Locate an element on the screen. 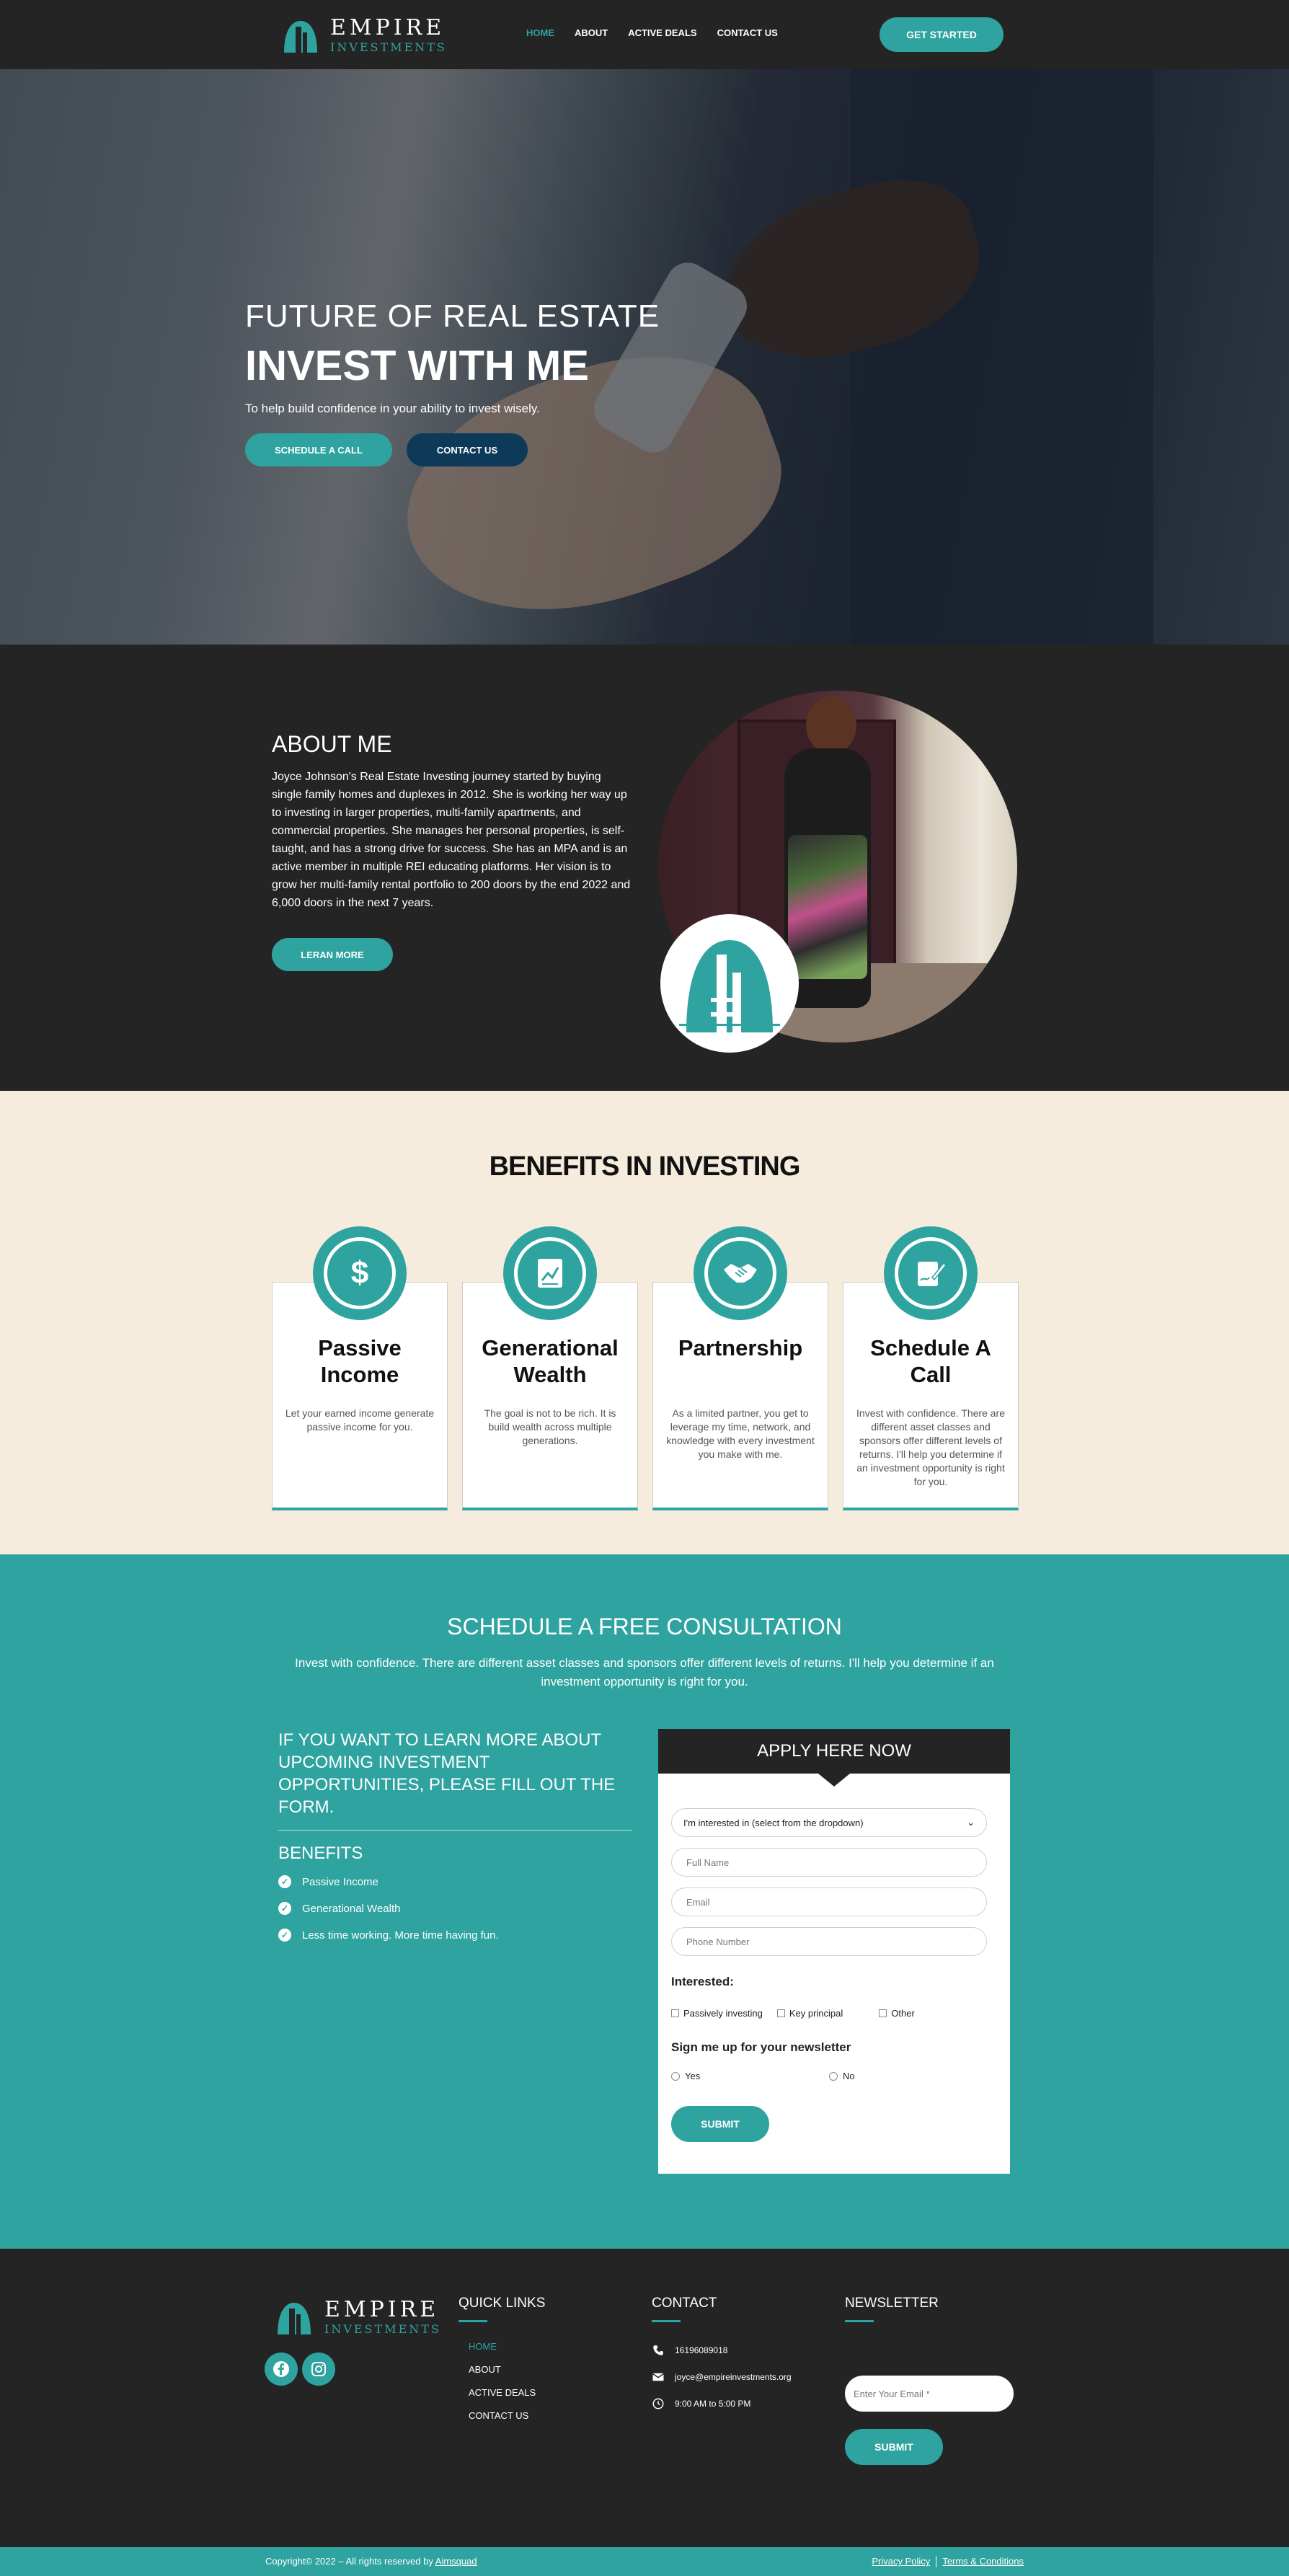 This screenshot has height=2576, width=1289. benefits-heading: BENEFITS is located at coordinates (320, 1853).